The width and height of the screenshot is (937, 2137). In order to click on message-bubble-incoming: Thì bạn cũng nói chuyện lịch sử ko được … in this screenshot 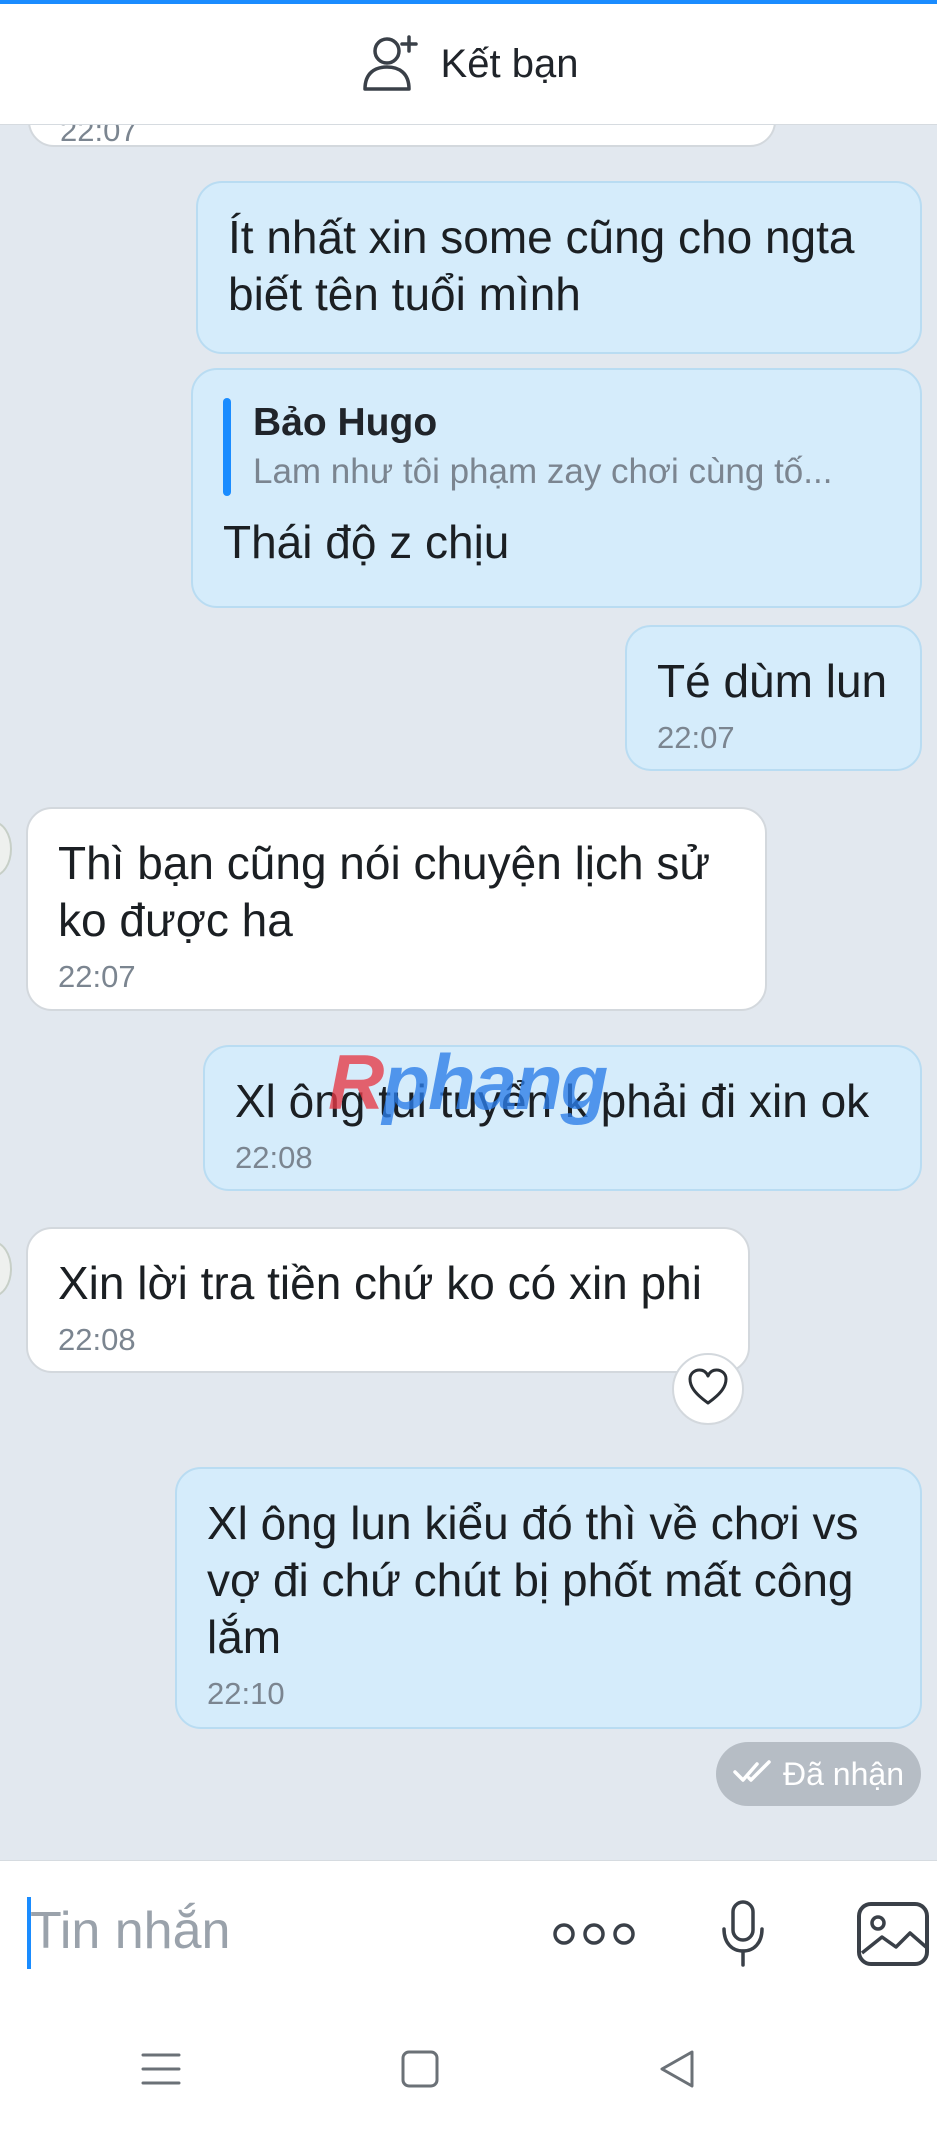, I will do `click(396, 909)`.